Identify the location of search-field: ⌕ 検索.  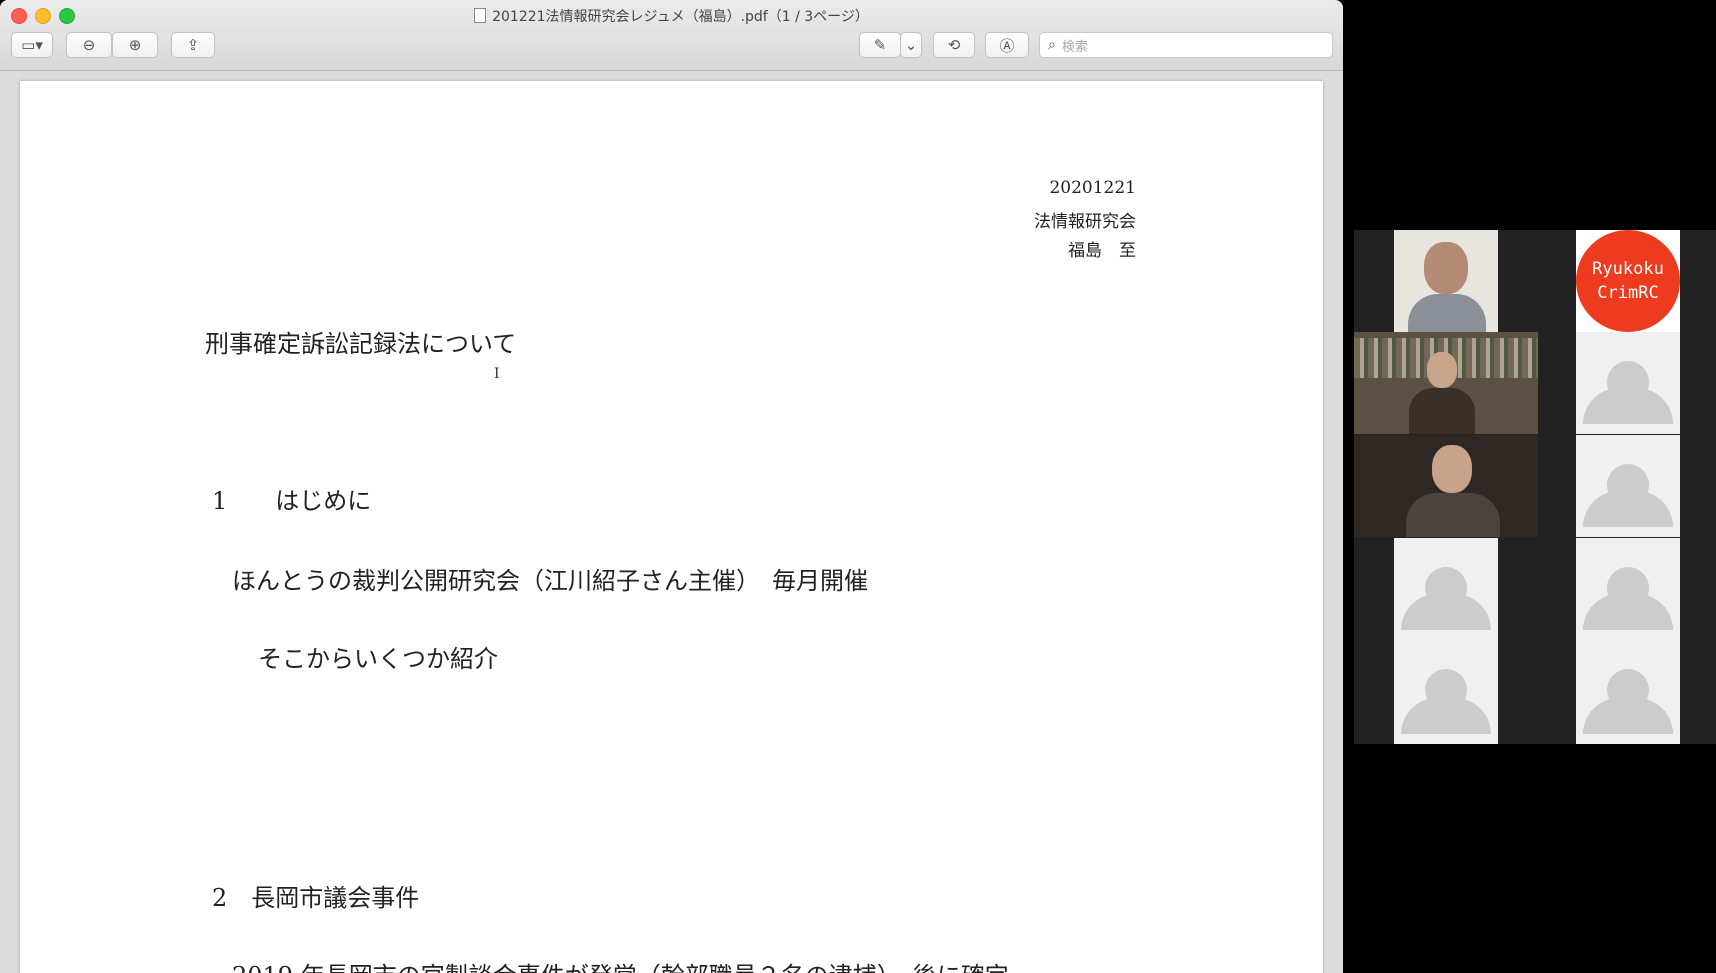
(1186, 45).